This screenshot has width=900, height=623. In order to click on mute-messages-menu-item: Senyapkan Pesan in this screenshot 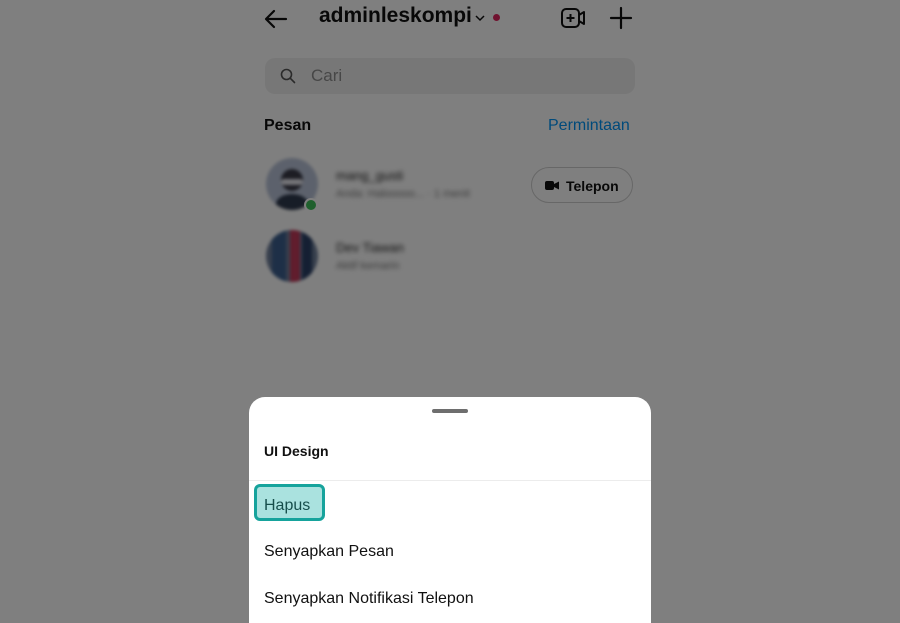, I will do `click(329, 552)`.